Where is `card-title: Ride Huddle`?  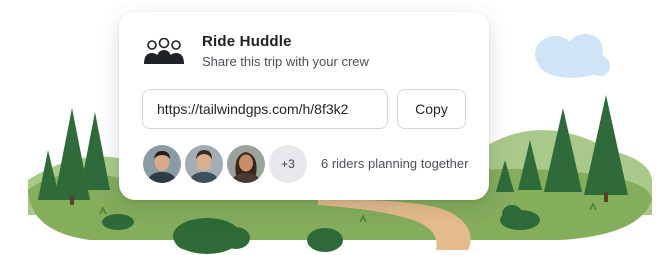
card-title: Ride Huddle is located at coordinates (247, 41).